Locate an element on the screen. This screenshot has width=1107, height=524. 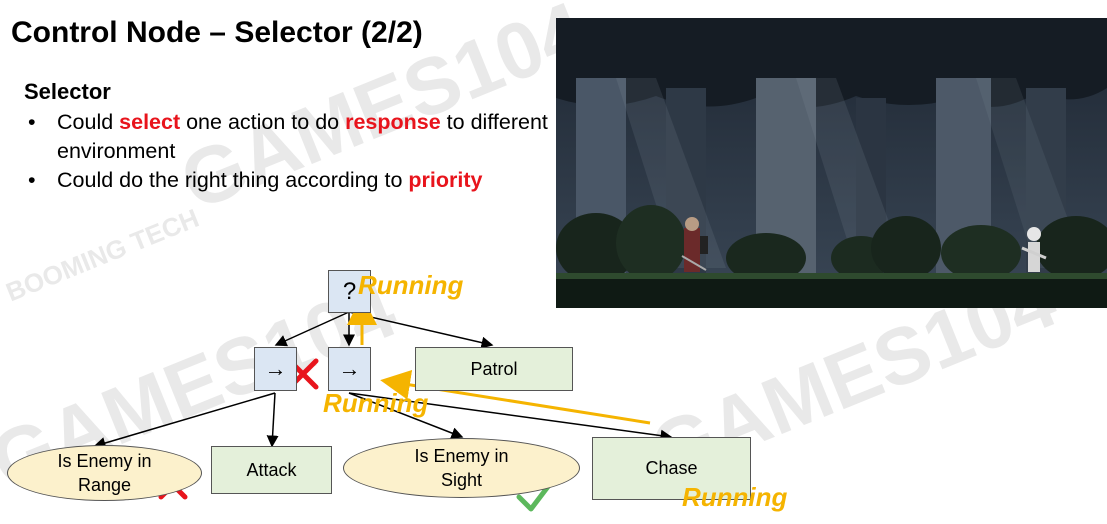
attack-node: Attack is located at coordinates (271, 470).